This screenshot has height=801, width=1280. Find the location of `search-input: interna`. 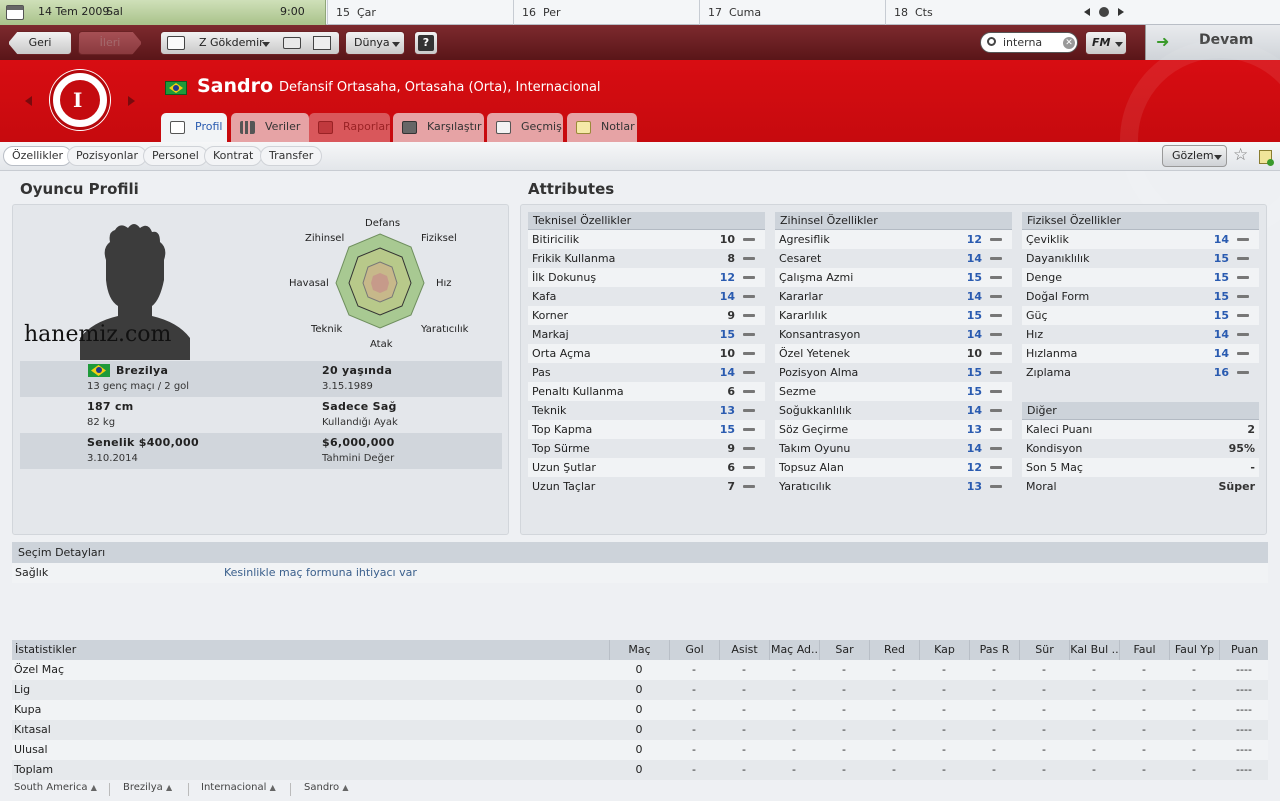

search-input: interna is located at coordinates (1022, 42).